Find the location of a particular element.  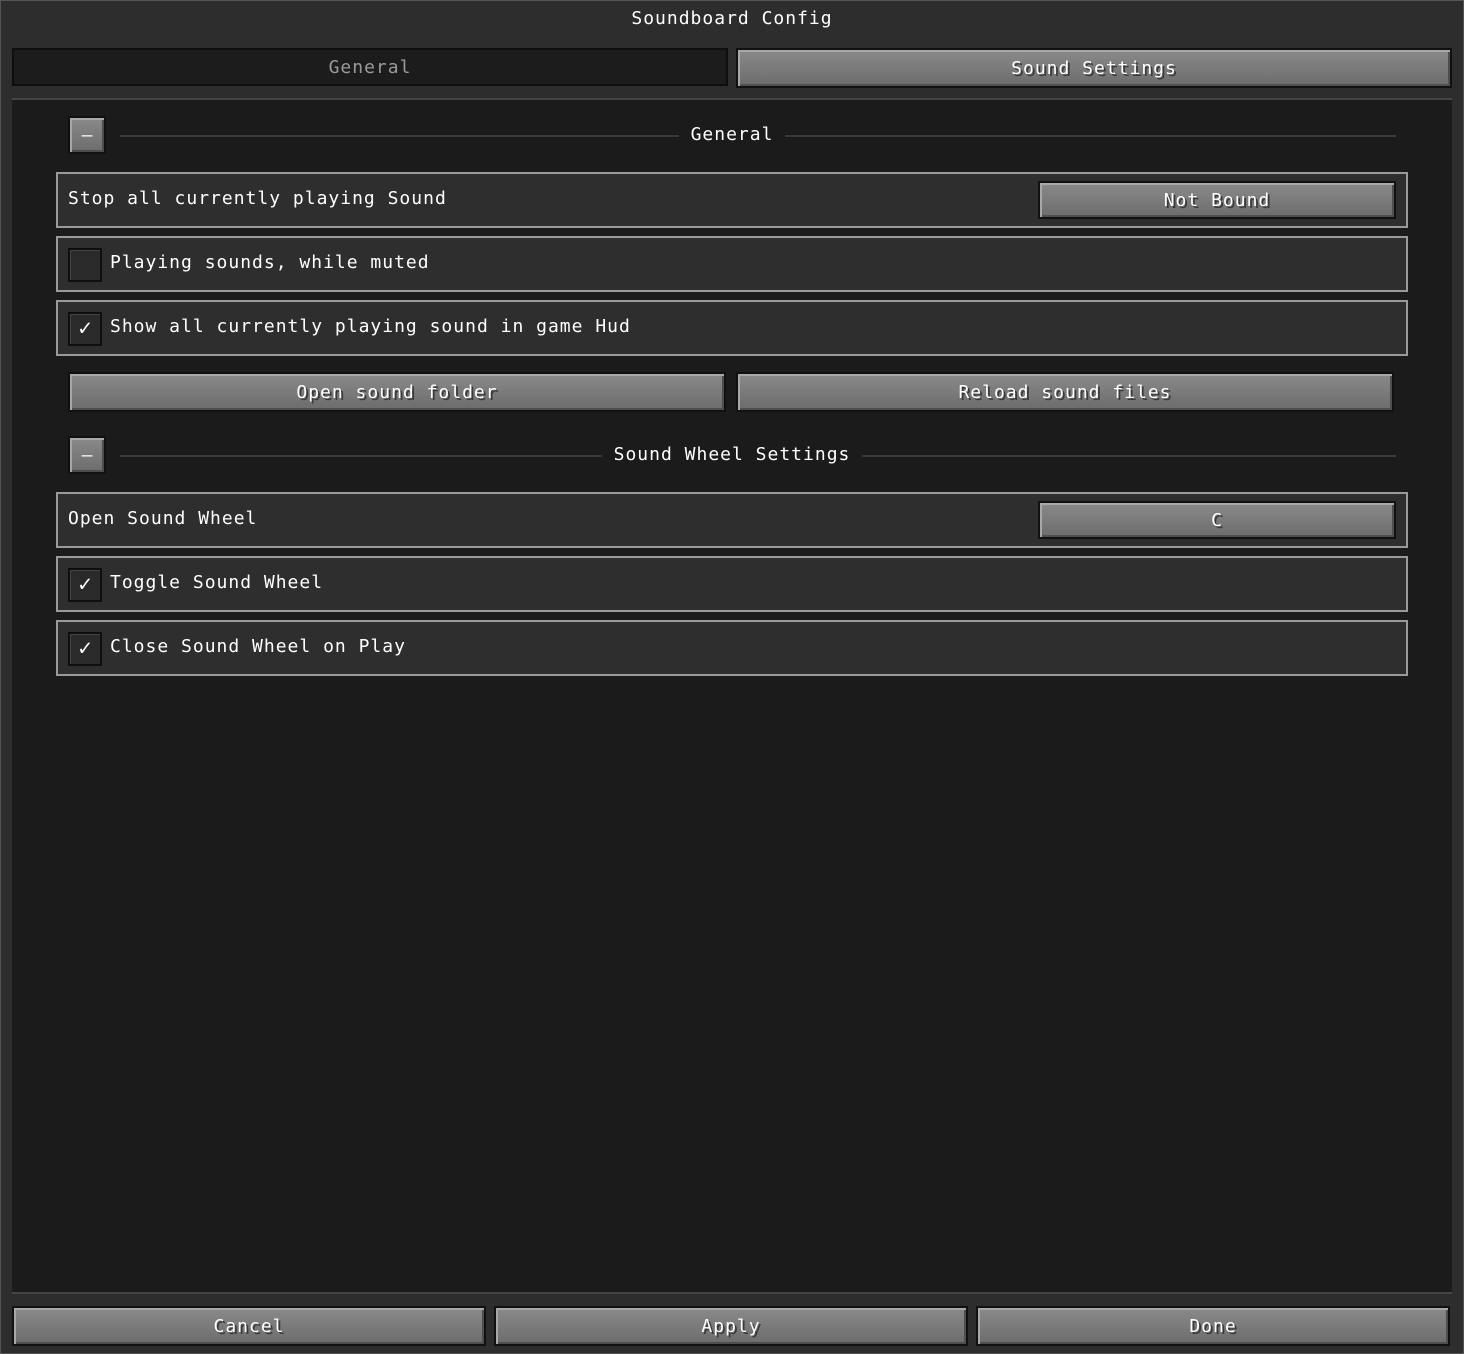

setting-label: Stop all currently playing Sound is located at coordinates (257, 198).